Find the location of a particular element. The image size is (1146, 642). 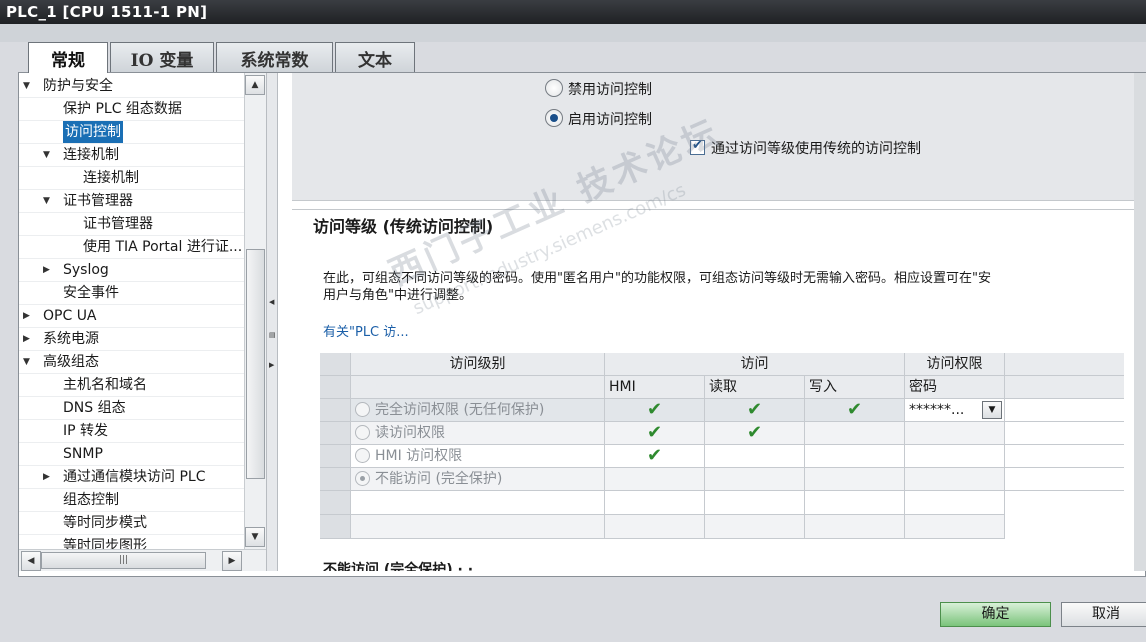

description-line-2: 用户与角色"中进行调整。 is located at coordinates (397, 295).